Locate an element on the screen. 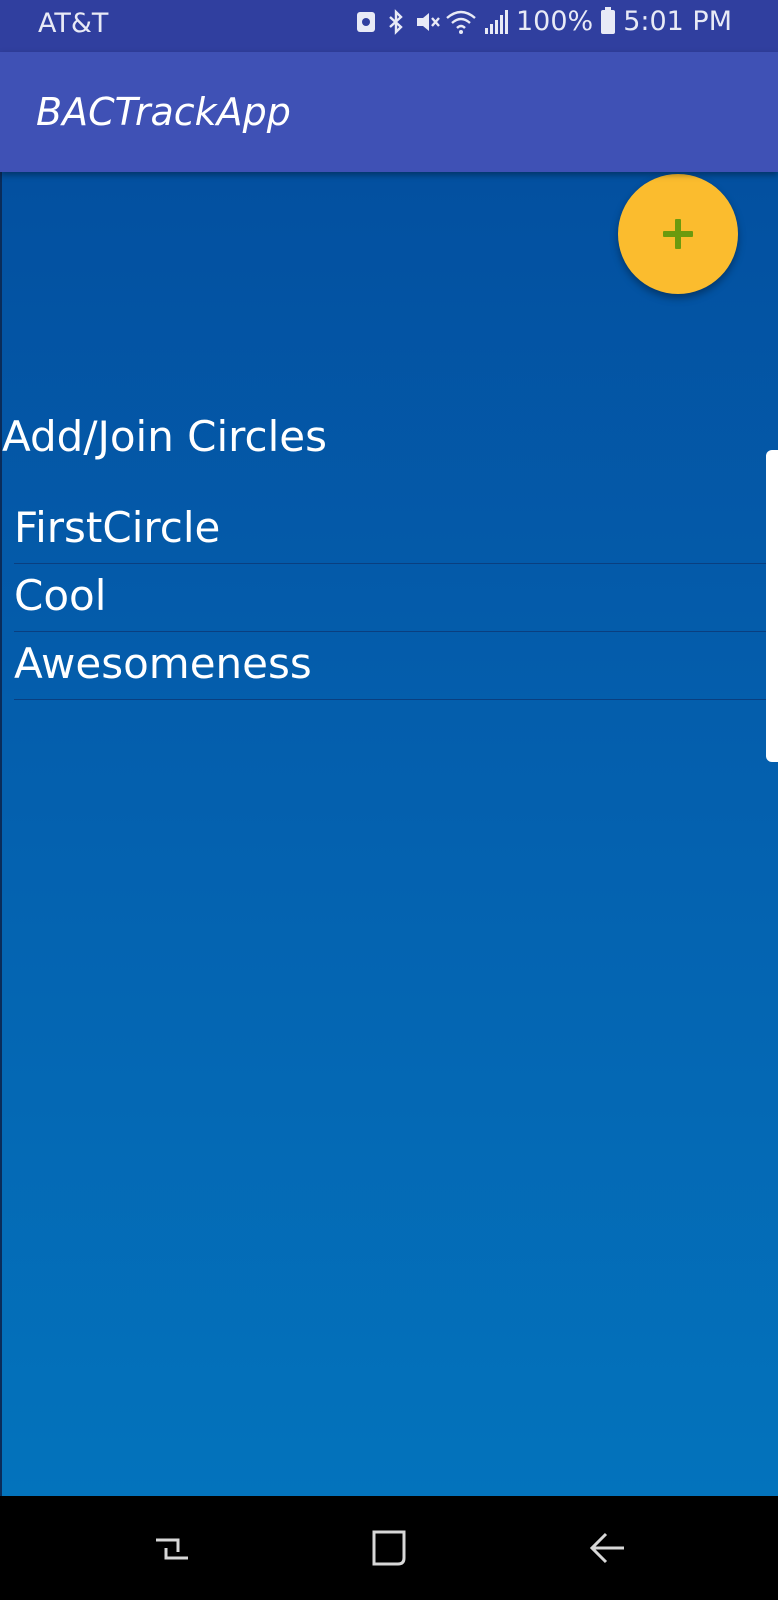  circle-list: FirstCircle Cool Awesomeness is located at coordinates (391, 598).